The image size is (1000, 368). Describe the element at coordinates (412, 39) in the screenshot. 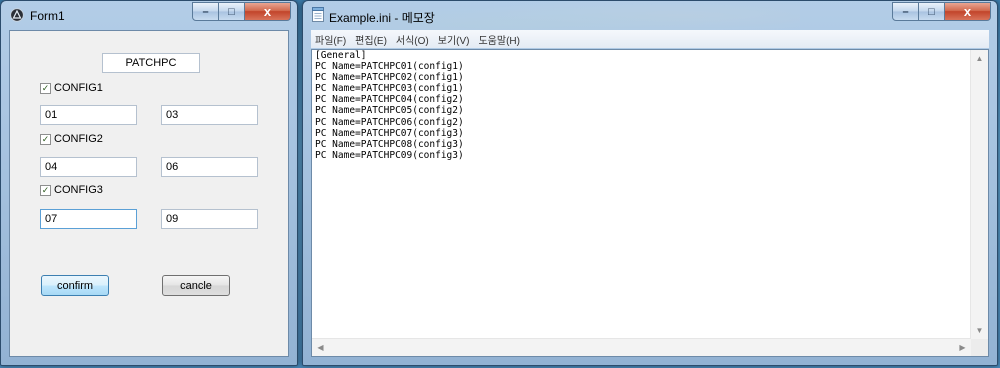

I see `menu-format: 서식(O)` at that location.